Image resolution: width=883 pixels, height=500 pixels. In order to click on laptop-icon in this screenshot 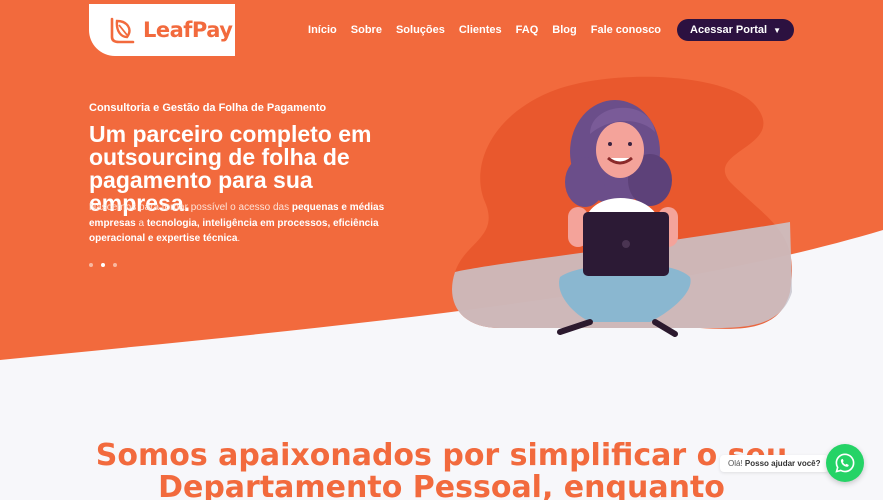, I will do `click(626, 244)`.